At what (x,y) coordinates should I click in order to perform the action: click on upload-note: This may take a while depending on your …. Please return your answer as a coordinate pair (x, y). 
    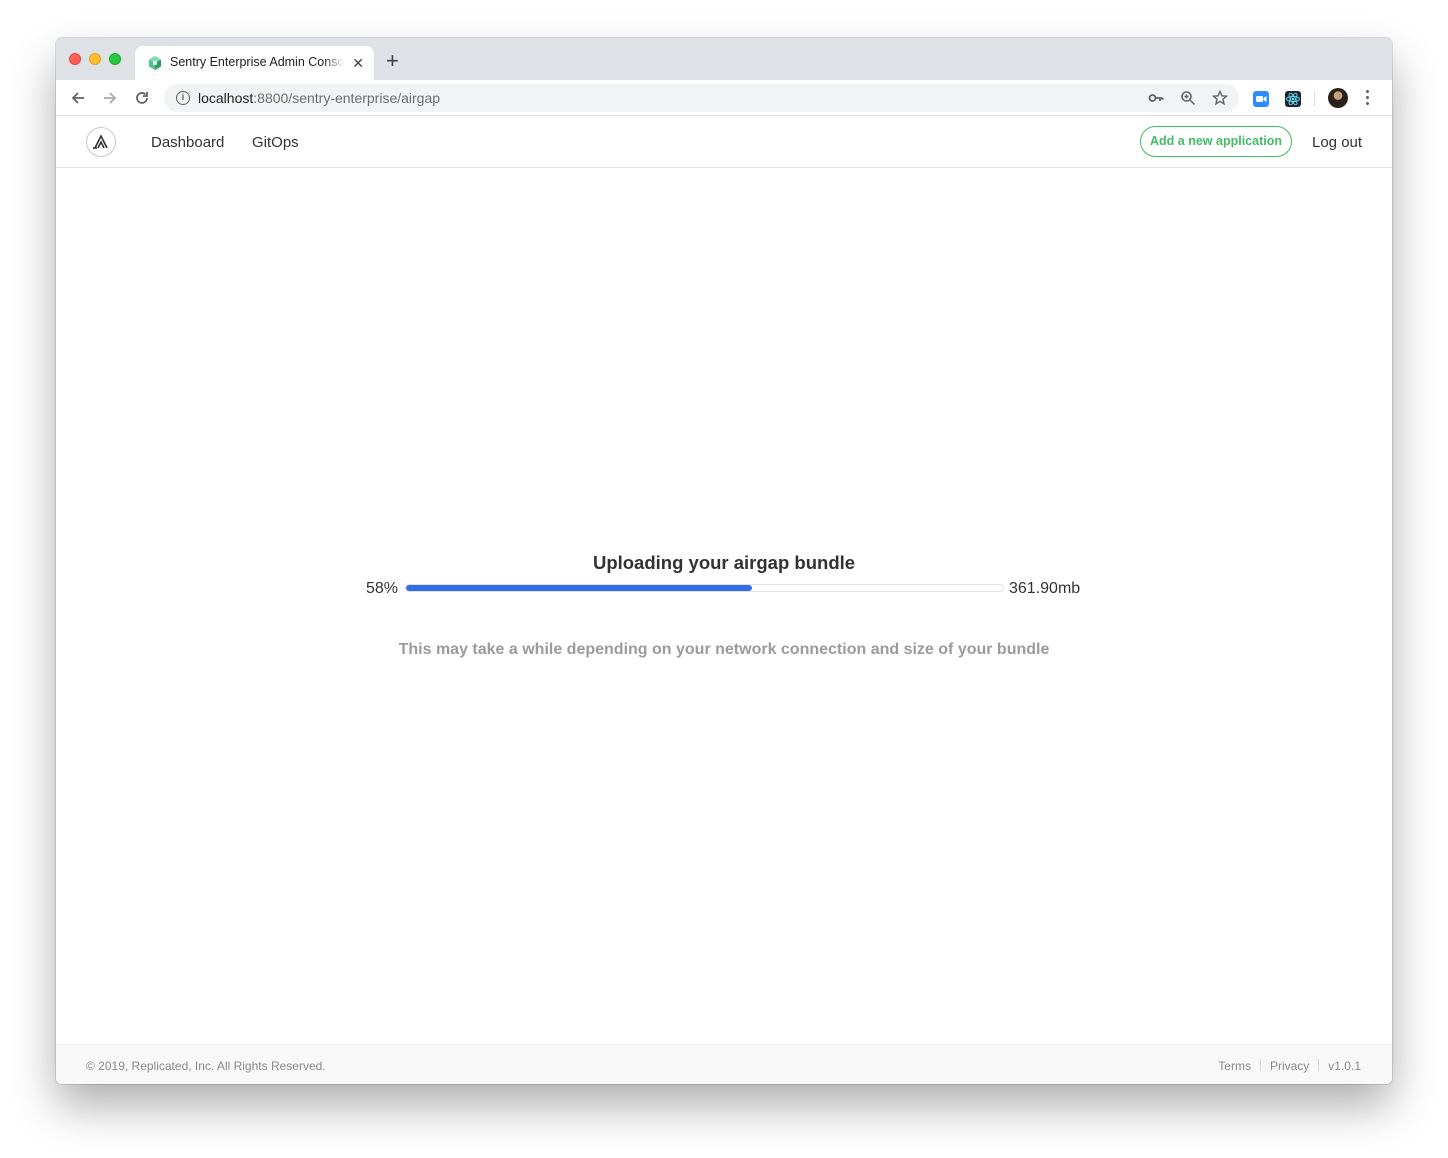
    Looking at the image, I should click on (724, 649).